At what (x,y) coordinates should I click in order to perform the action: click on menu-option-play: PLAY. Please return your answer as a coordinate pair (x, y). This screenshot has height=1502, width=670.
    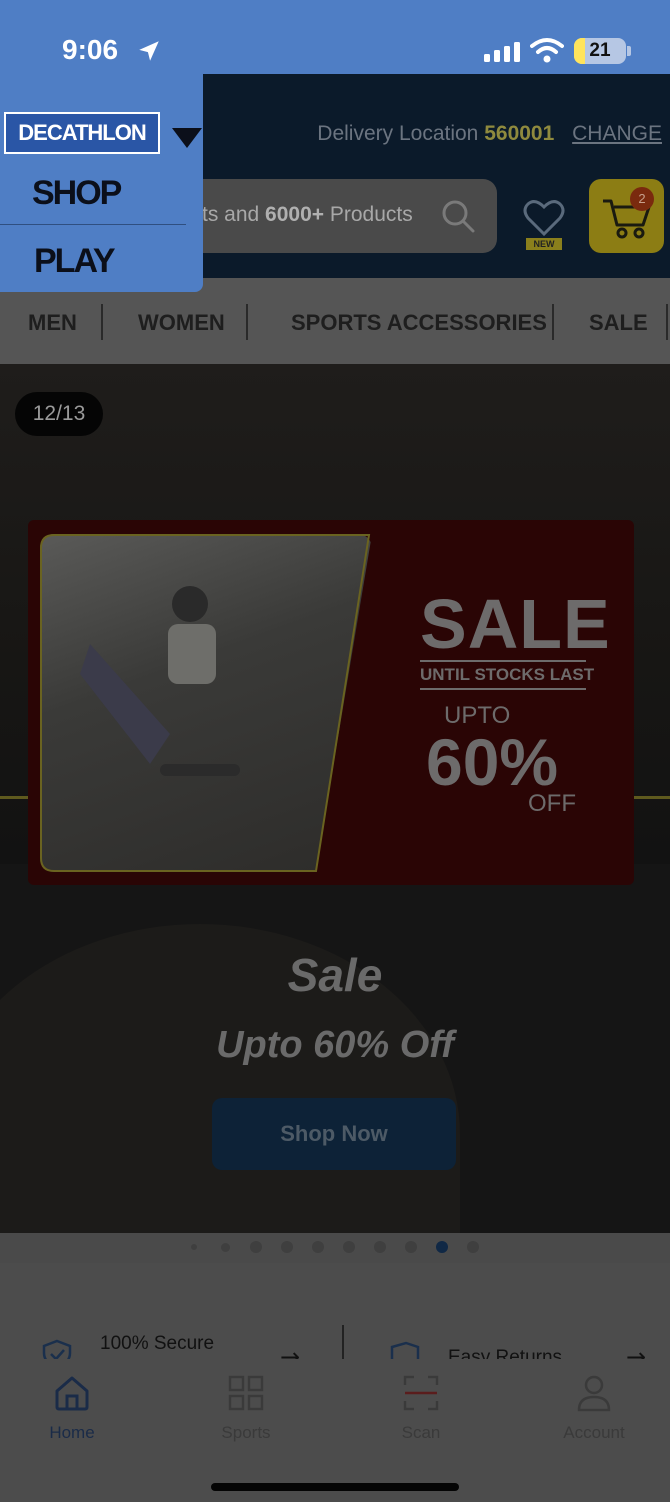
    Looking at the image, I should click on (129, 261).